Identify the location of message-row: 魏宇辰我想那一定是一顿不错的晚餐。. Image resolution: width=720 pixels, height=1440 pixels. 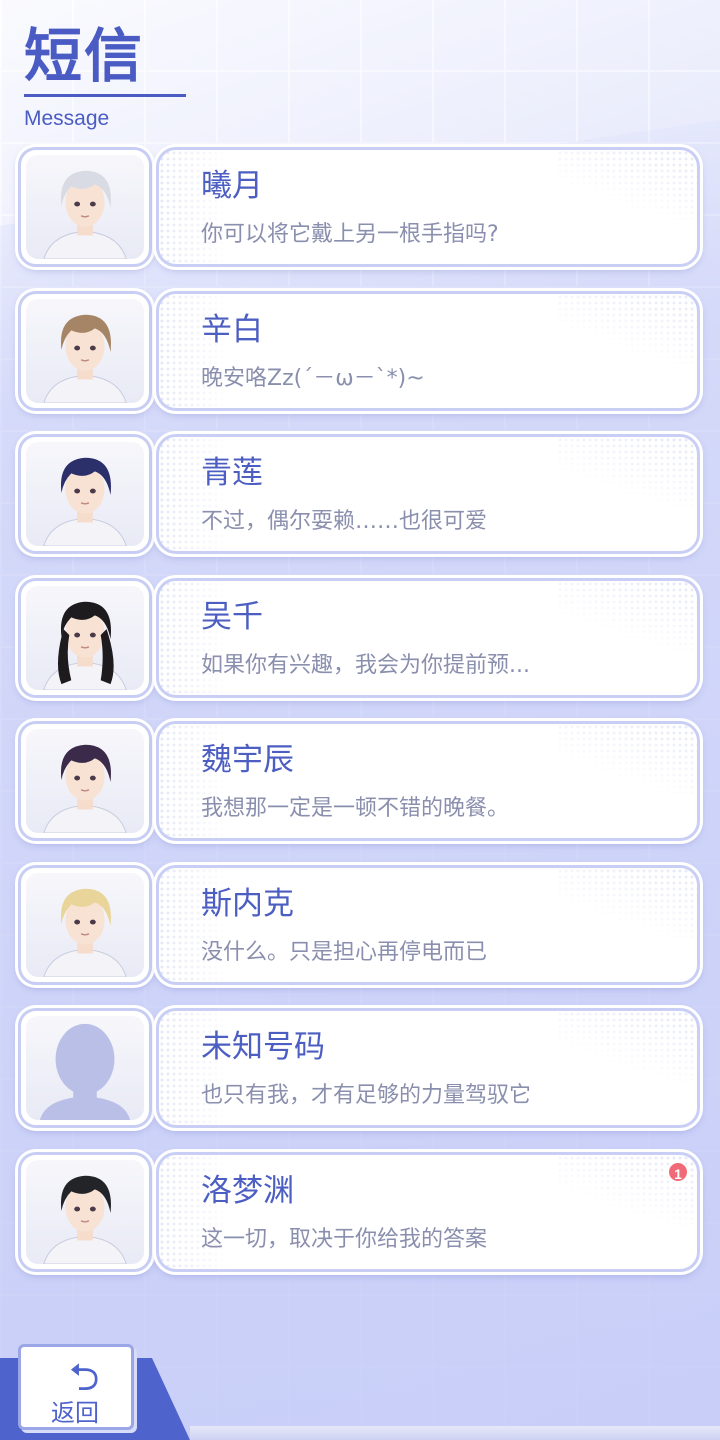
(360, 793).